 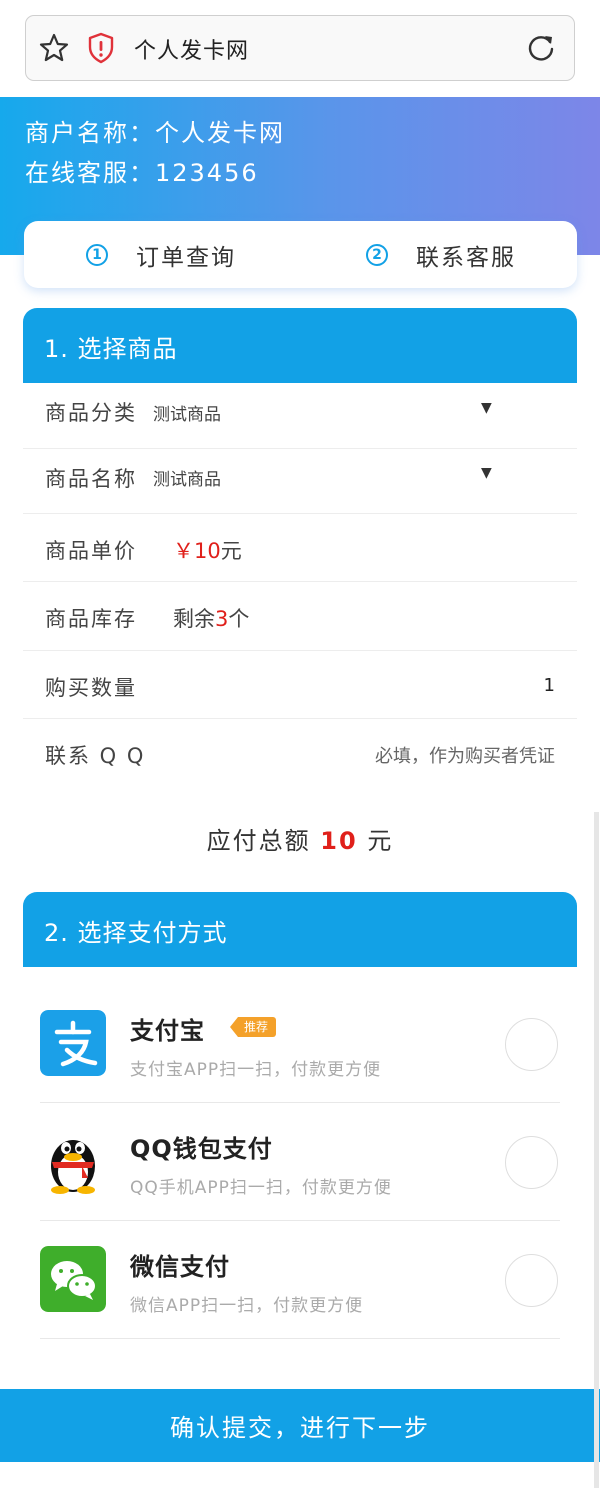 I want to click on payment-name: QQ钱包支付, so click(x=201, y=1149).